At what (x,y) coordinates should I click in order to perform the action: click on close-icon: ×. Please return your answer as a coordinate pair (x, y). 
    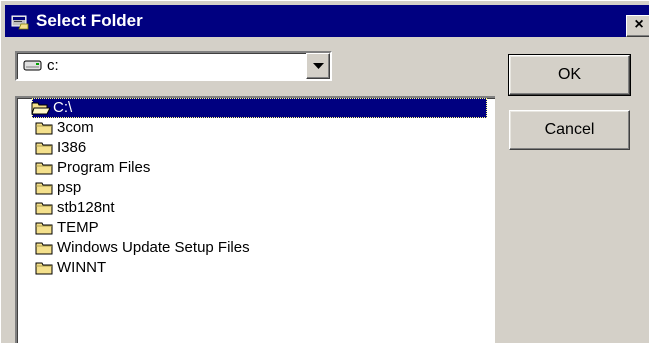
    Looking at the image, I should click on (639, 24).